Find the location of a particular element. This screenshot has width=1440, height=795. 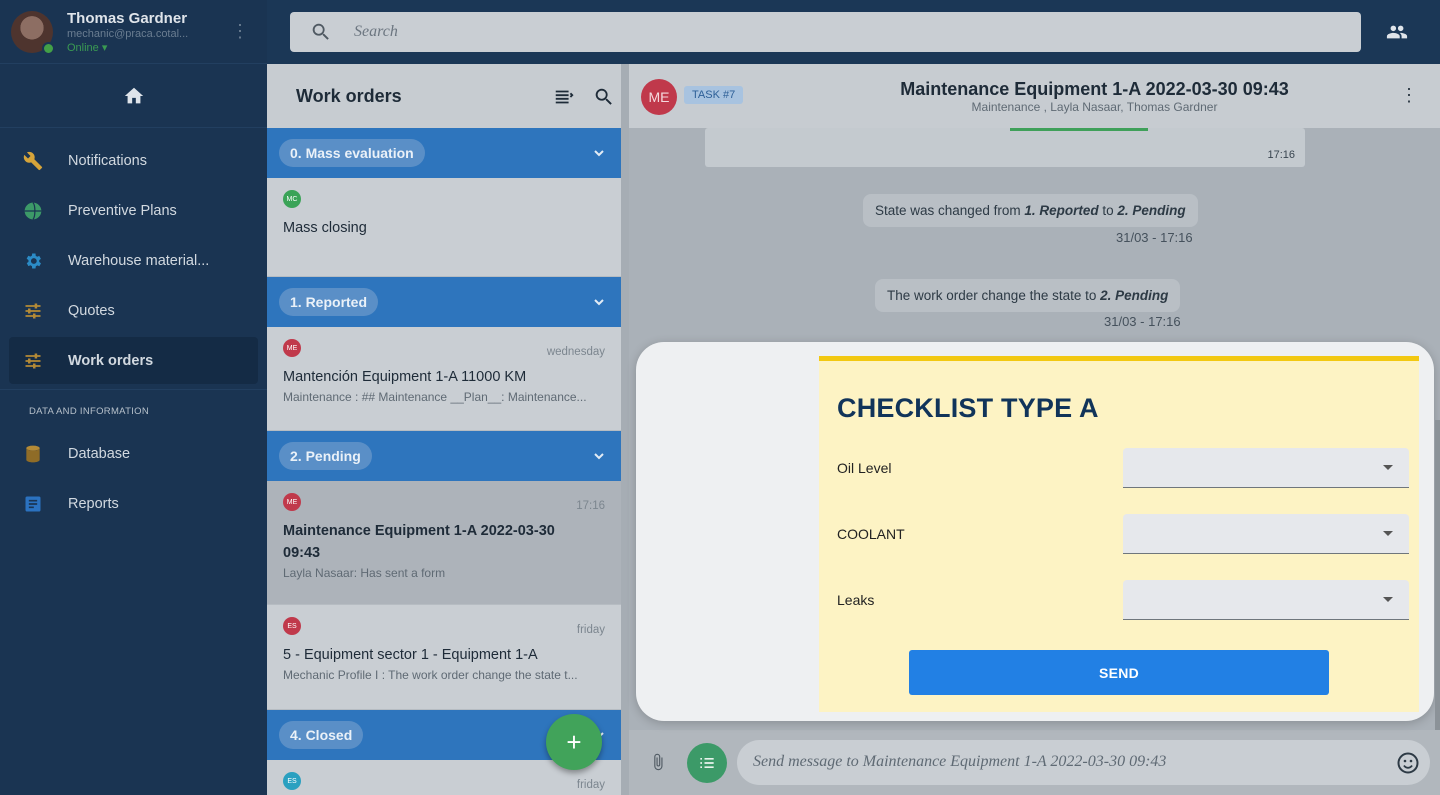

sidebar-item-label: Quotes is located at coordinates (91, 310).